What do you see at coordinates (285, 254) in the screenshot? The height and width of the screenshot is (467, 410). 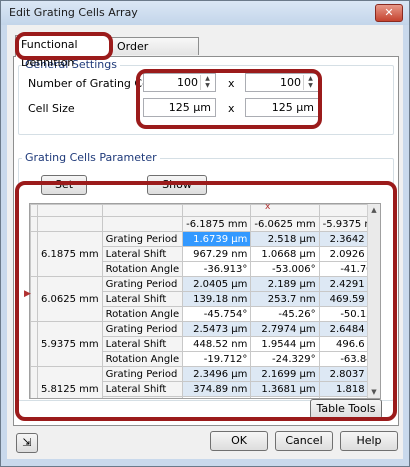 I see `grid-cell: 1.0668 µm` at bounding box center [285, 254].